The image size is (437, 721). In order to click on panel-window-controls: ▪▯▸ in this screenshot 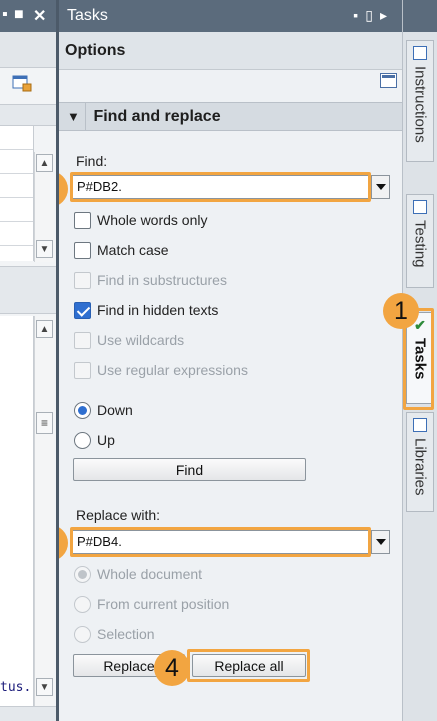, I will do `click(373, 15)`.